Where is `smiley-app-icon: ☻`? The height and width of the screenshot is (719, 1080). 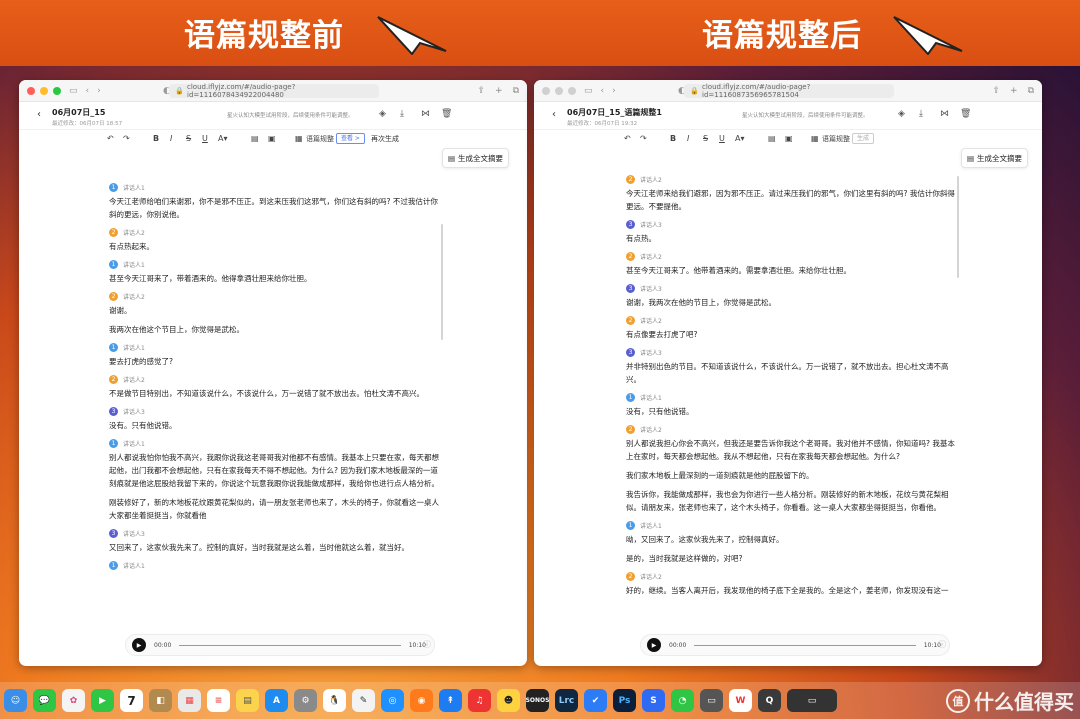
smiley-app-icon: ☻ is located at coordinates (508, 700).